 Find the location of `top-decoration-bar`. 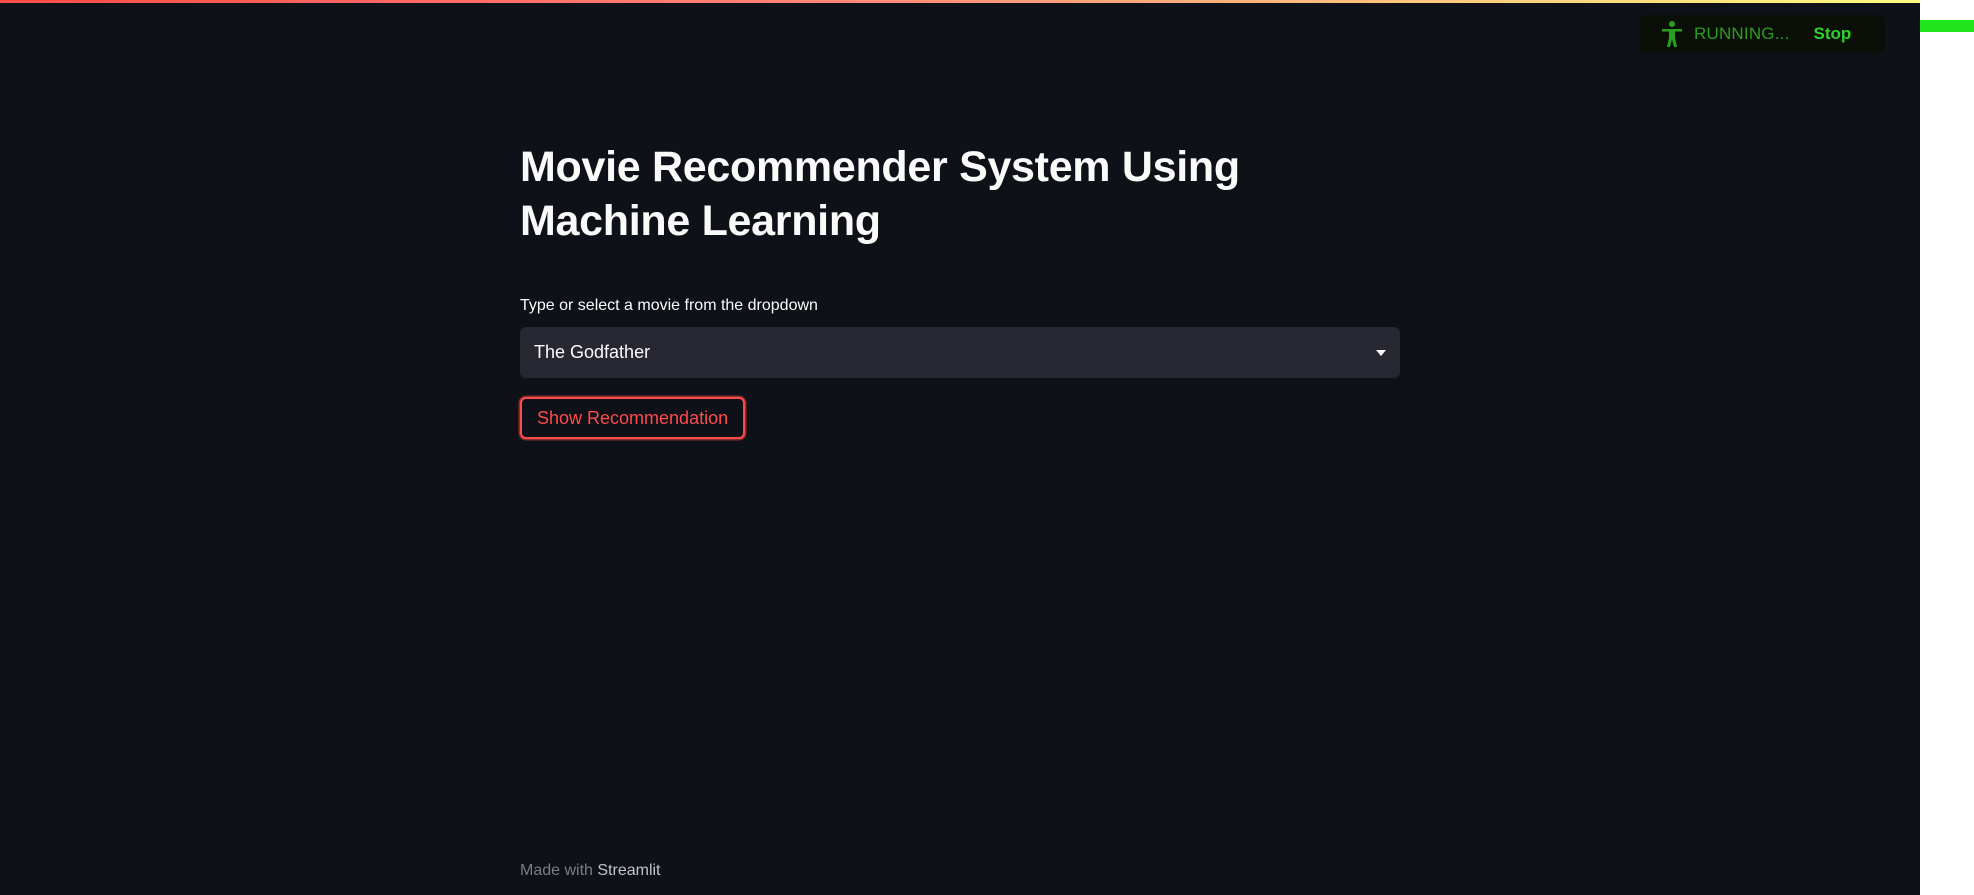

top-decoration-bar is located at coordinates (960, 1).